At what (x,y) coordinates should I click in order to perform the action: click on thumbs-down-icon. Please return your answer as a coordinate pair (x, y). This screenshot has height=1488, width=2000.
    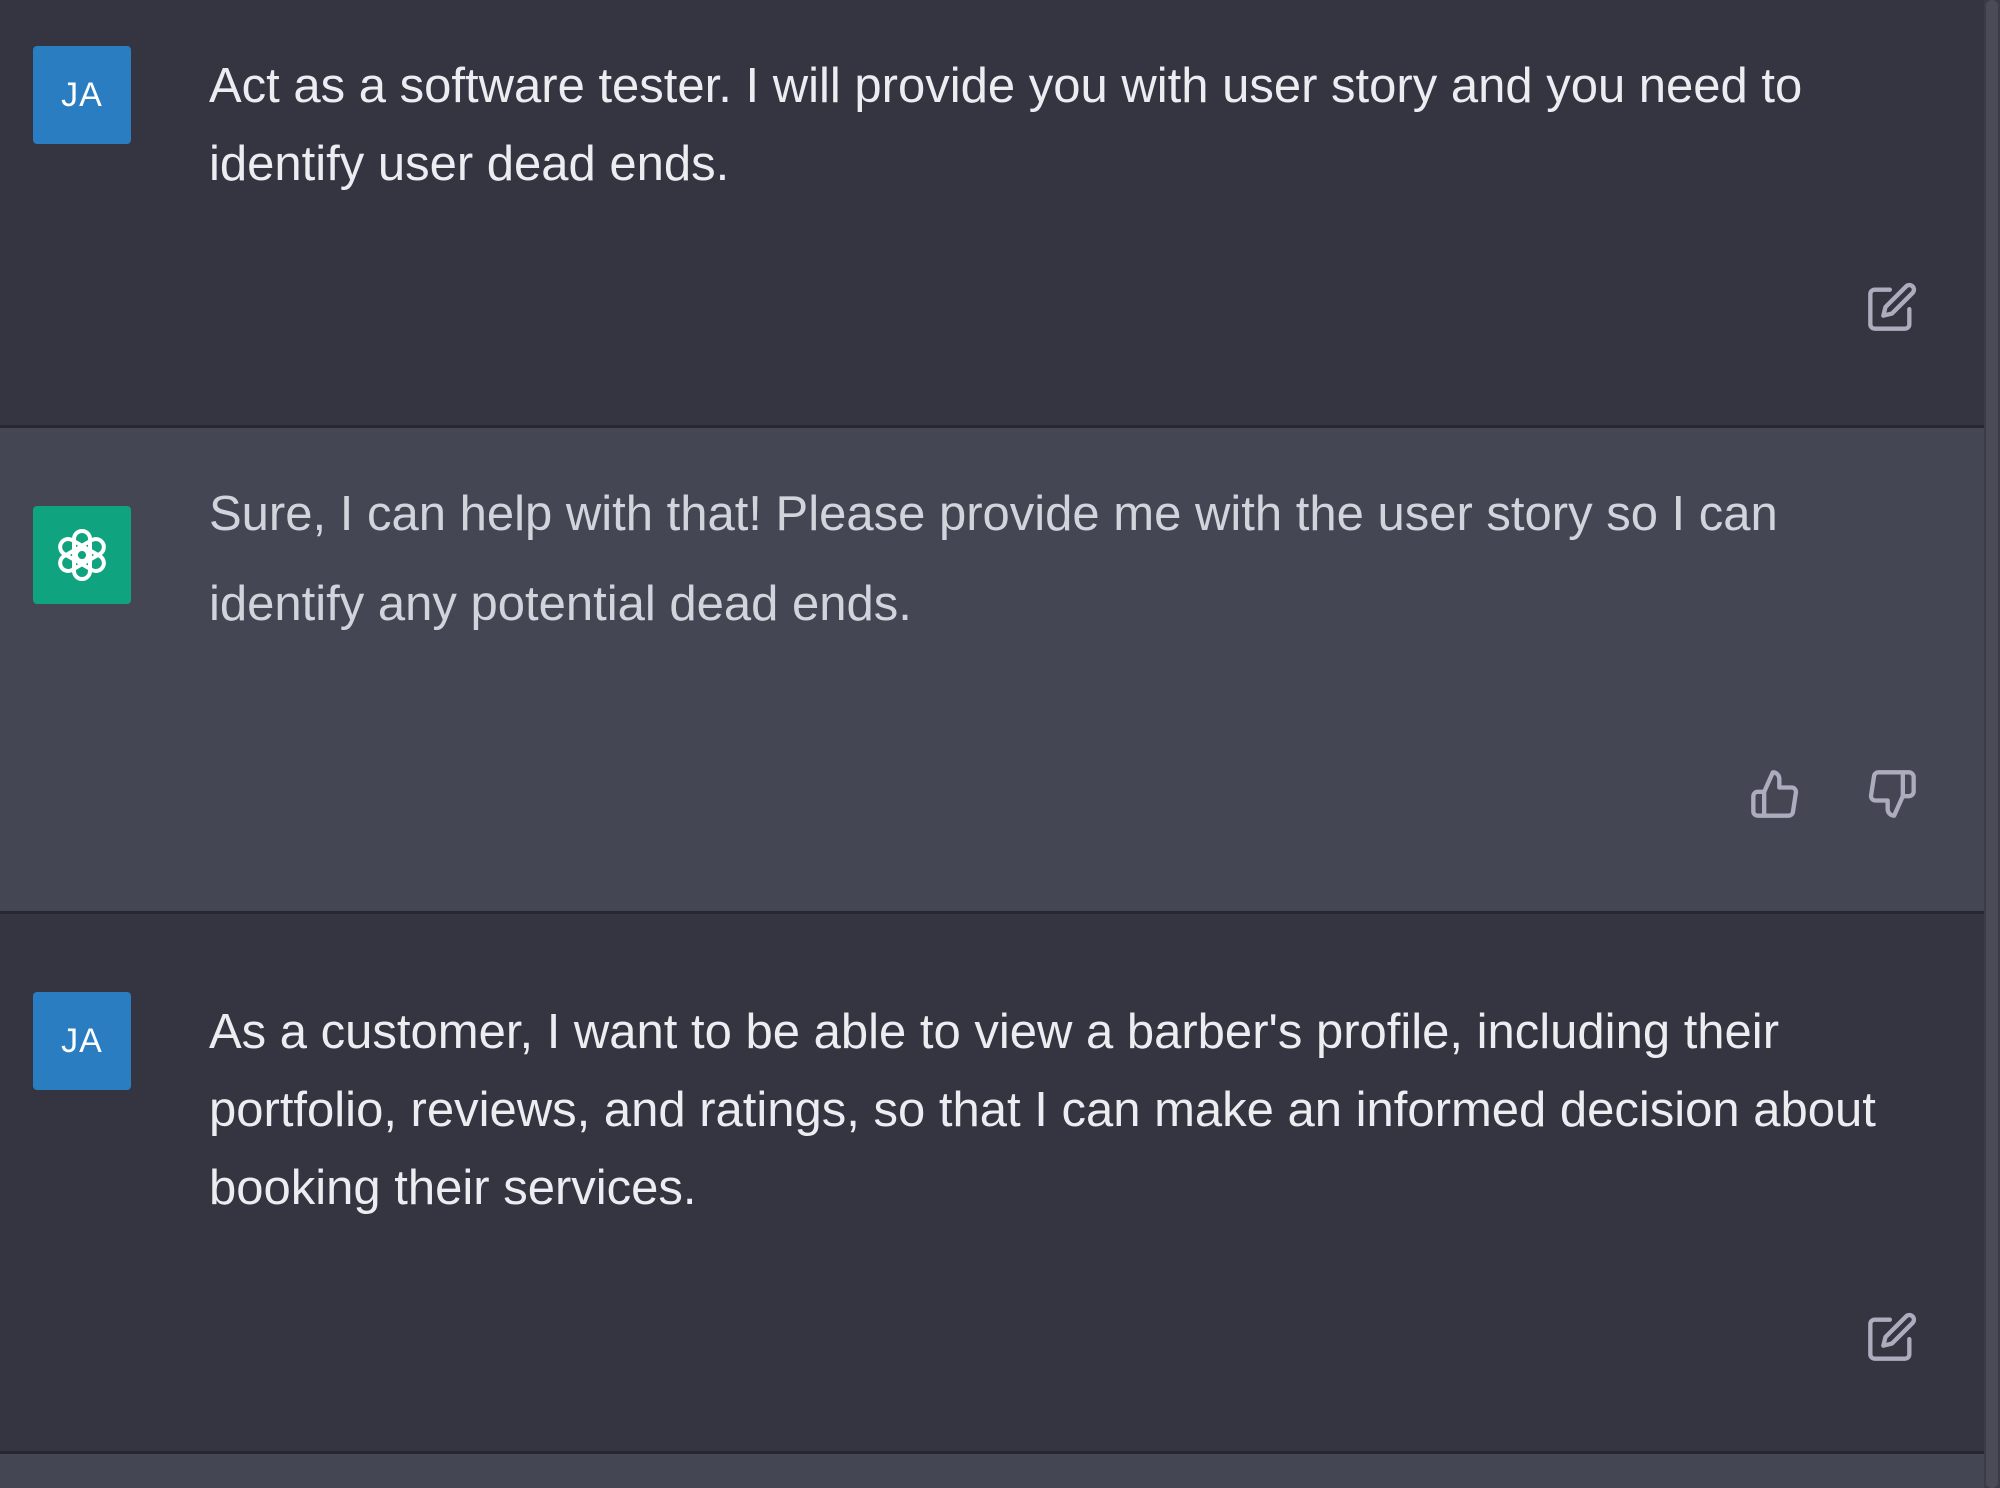
    Looking at the image, I should click on (1892, 794).